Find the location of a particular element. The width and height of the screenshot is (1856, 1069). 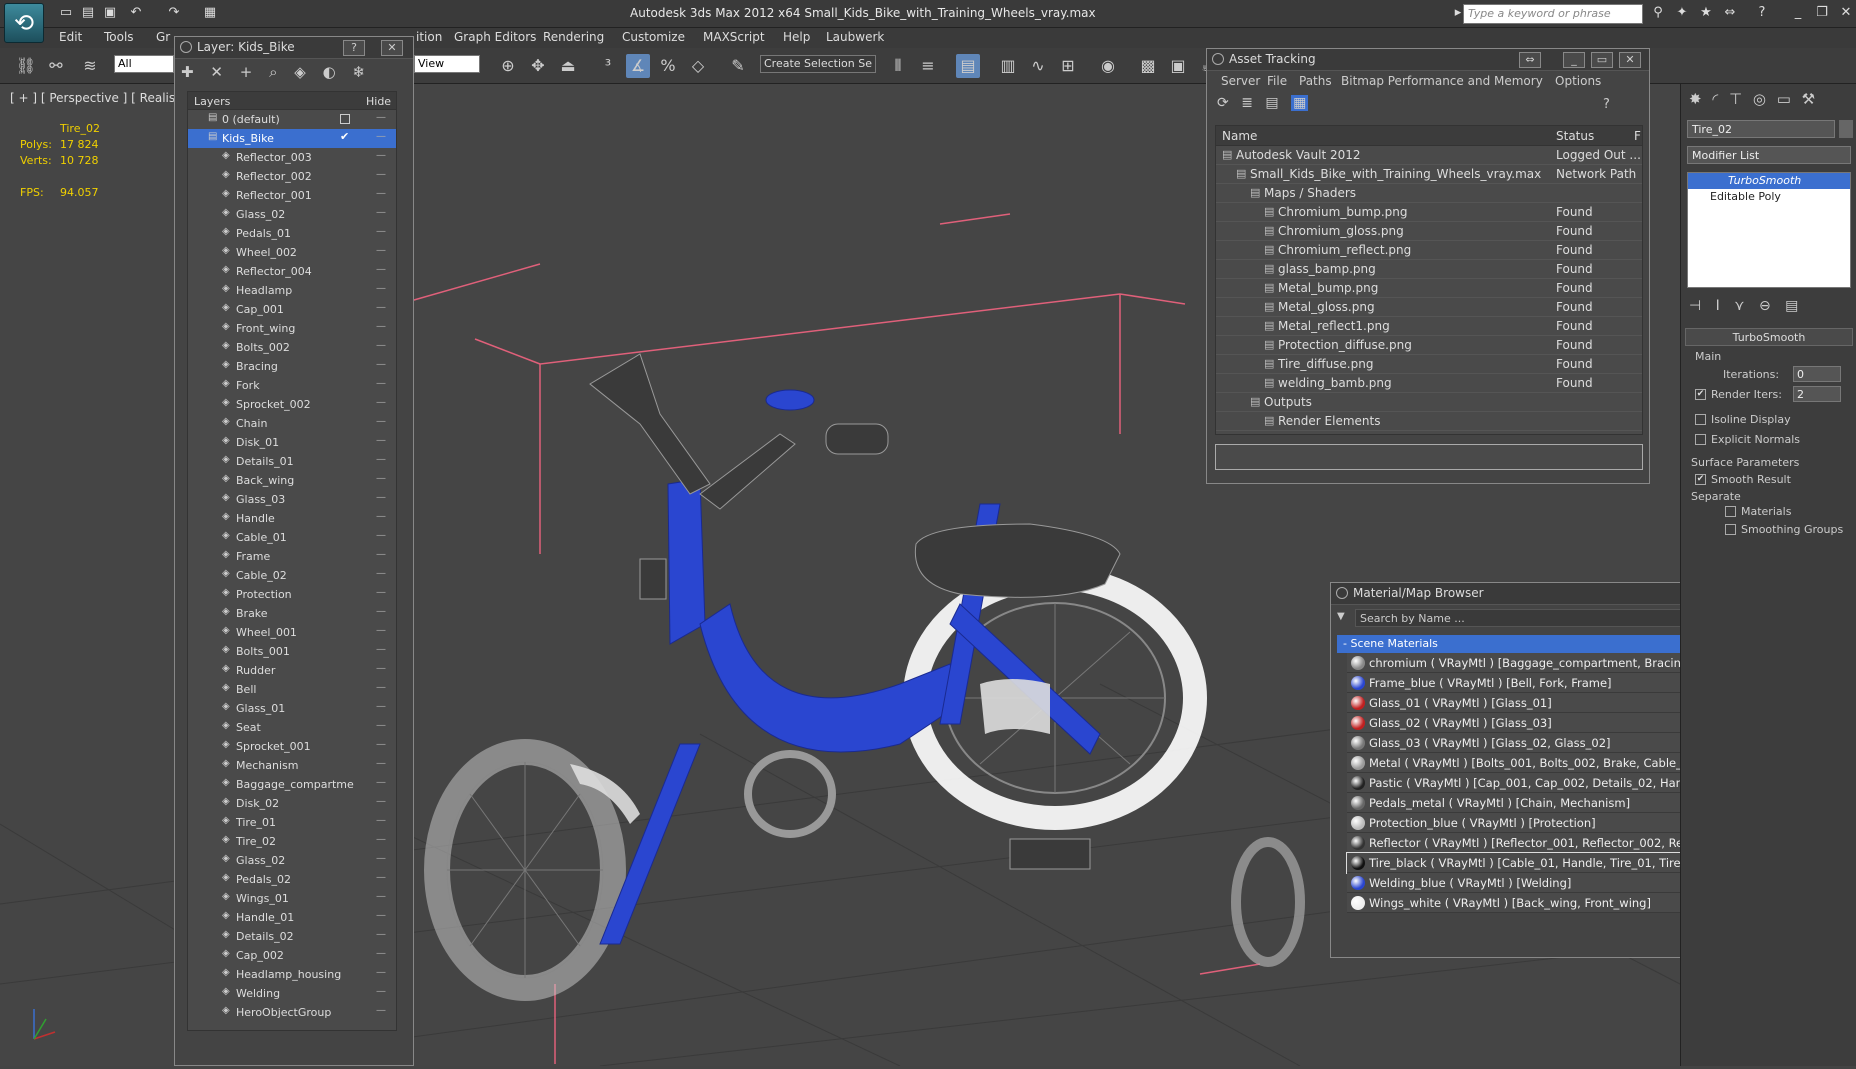

layer-row: ◈ Reflector_003 — is located at coordinates (292, 157).